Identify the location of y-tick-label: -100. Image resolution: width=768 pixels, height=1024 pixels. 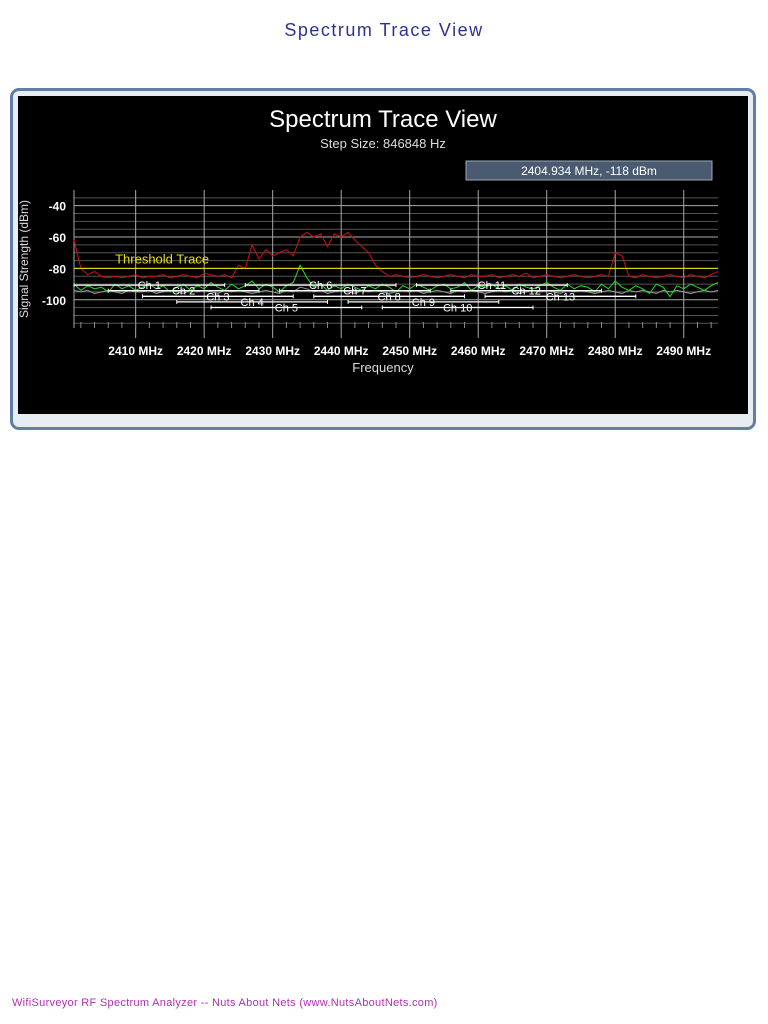
(54, 301).